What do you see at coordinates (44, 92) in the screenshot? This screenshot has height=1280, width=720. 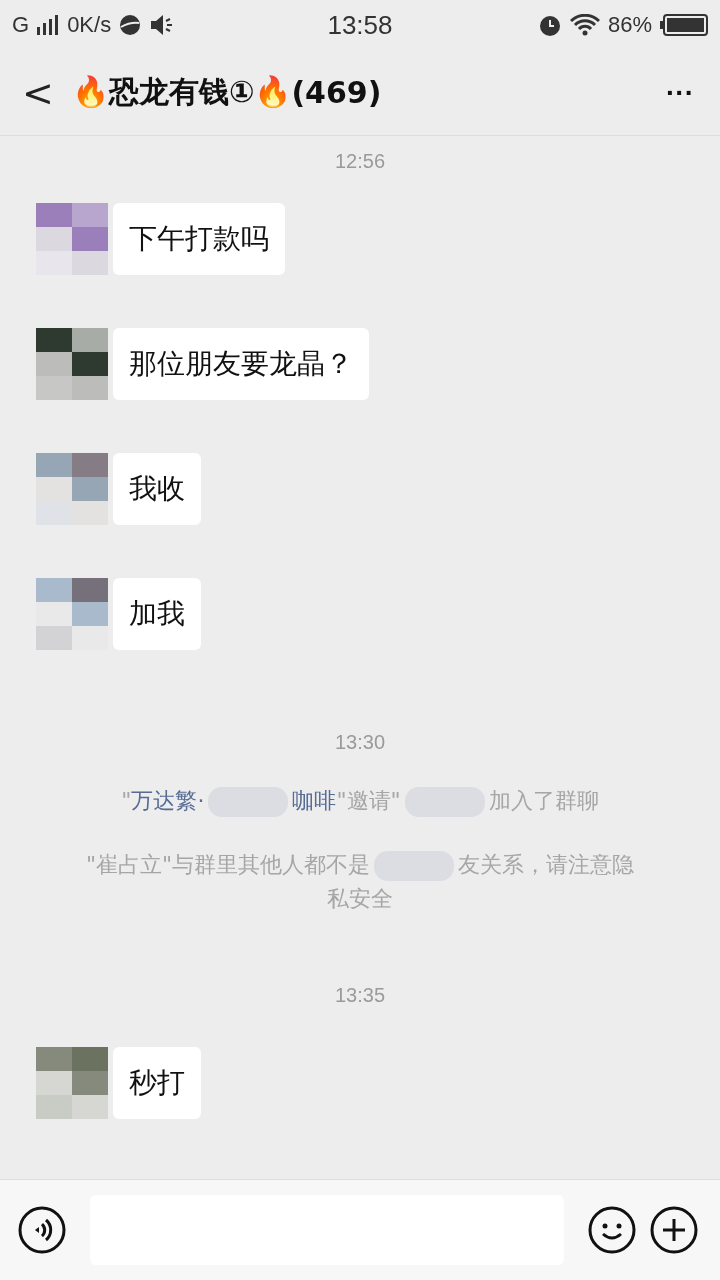 I see `back-button: <` at bounding box center [44, 92].